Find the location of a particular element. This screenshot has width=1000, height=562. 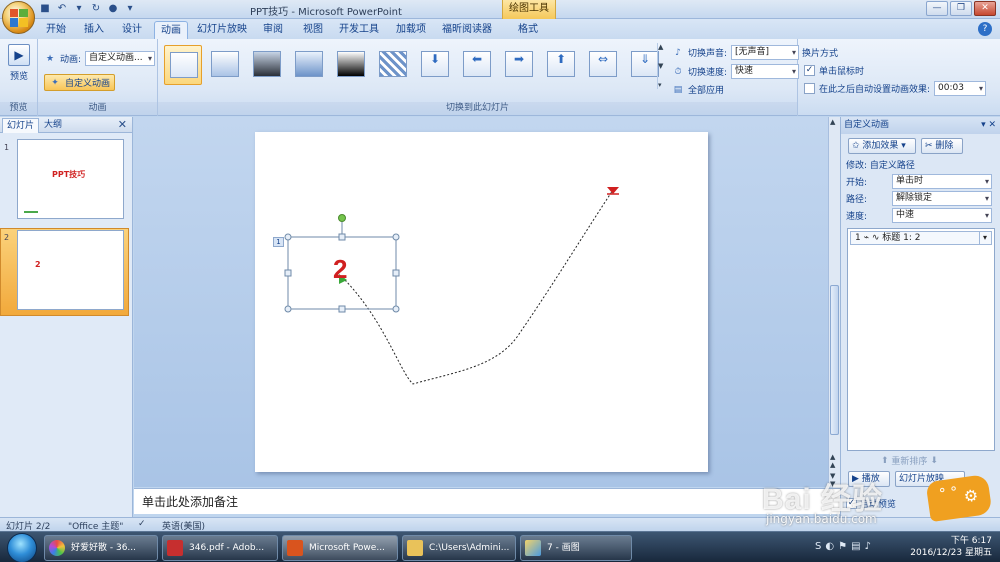

slide-title-text: 2 is located at coordinates (340, 269).